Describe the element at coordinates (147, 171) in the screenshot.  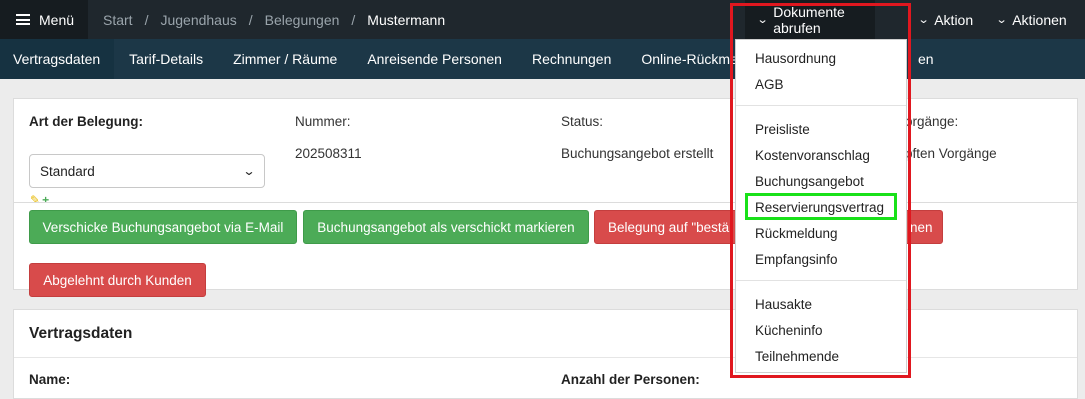
I see `booking-type-select: Standard ⌄` at that location.